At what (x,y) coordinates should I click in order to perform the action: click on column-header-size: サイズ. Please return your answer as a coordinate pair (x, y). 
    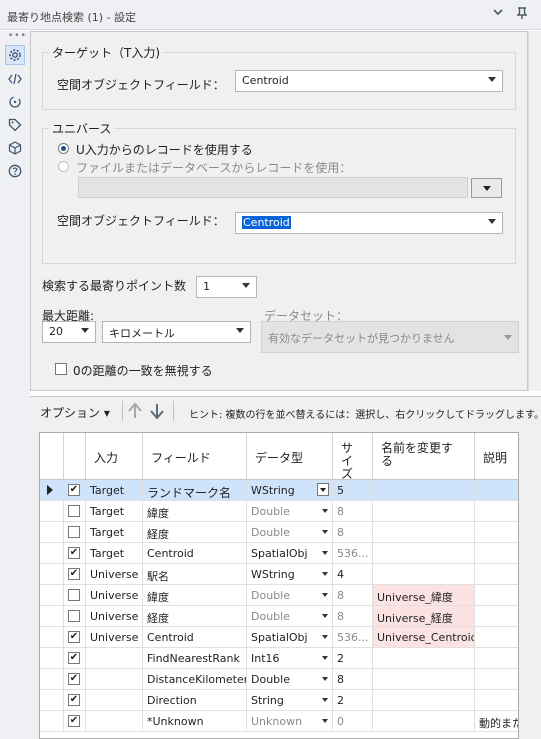
    Looking at the image, I should click on (353, 457).